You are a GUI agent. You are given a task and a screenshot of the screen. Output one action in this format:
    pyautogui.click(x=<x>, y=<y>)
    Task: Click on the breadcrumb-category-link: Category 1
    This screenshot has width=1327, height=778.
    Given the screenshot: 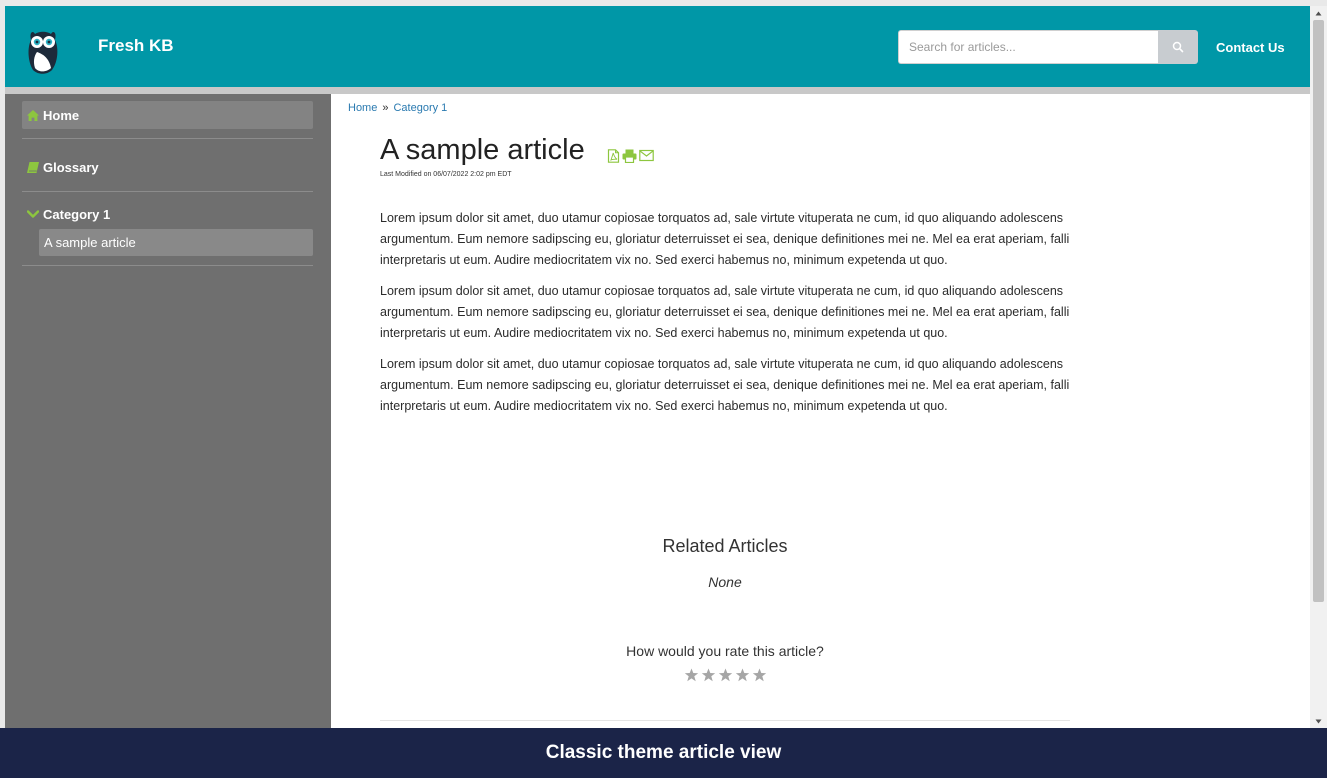 What is the action you would take?
    pyautogui.click(x=420, y=108)
    